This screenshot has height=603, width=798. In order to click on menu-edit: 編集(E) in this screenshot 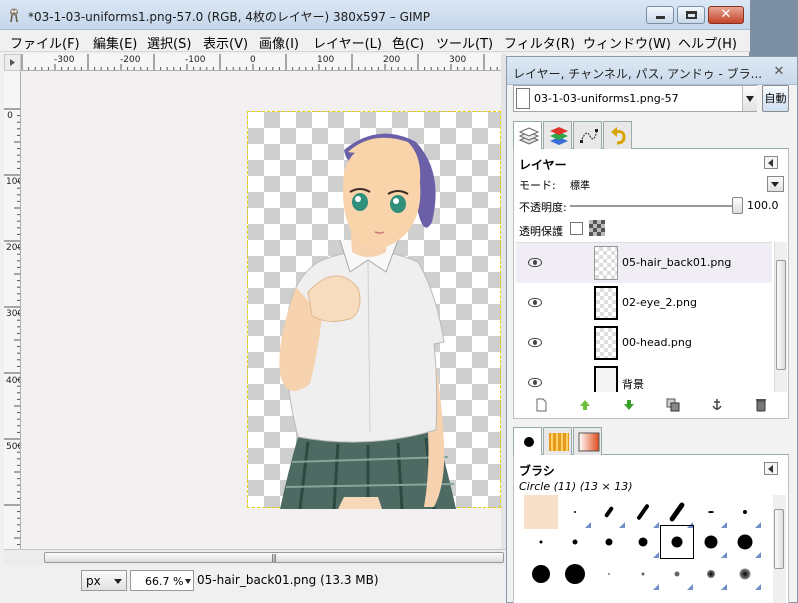, I will do `click(115, 42)`.